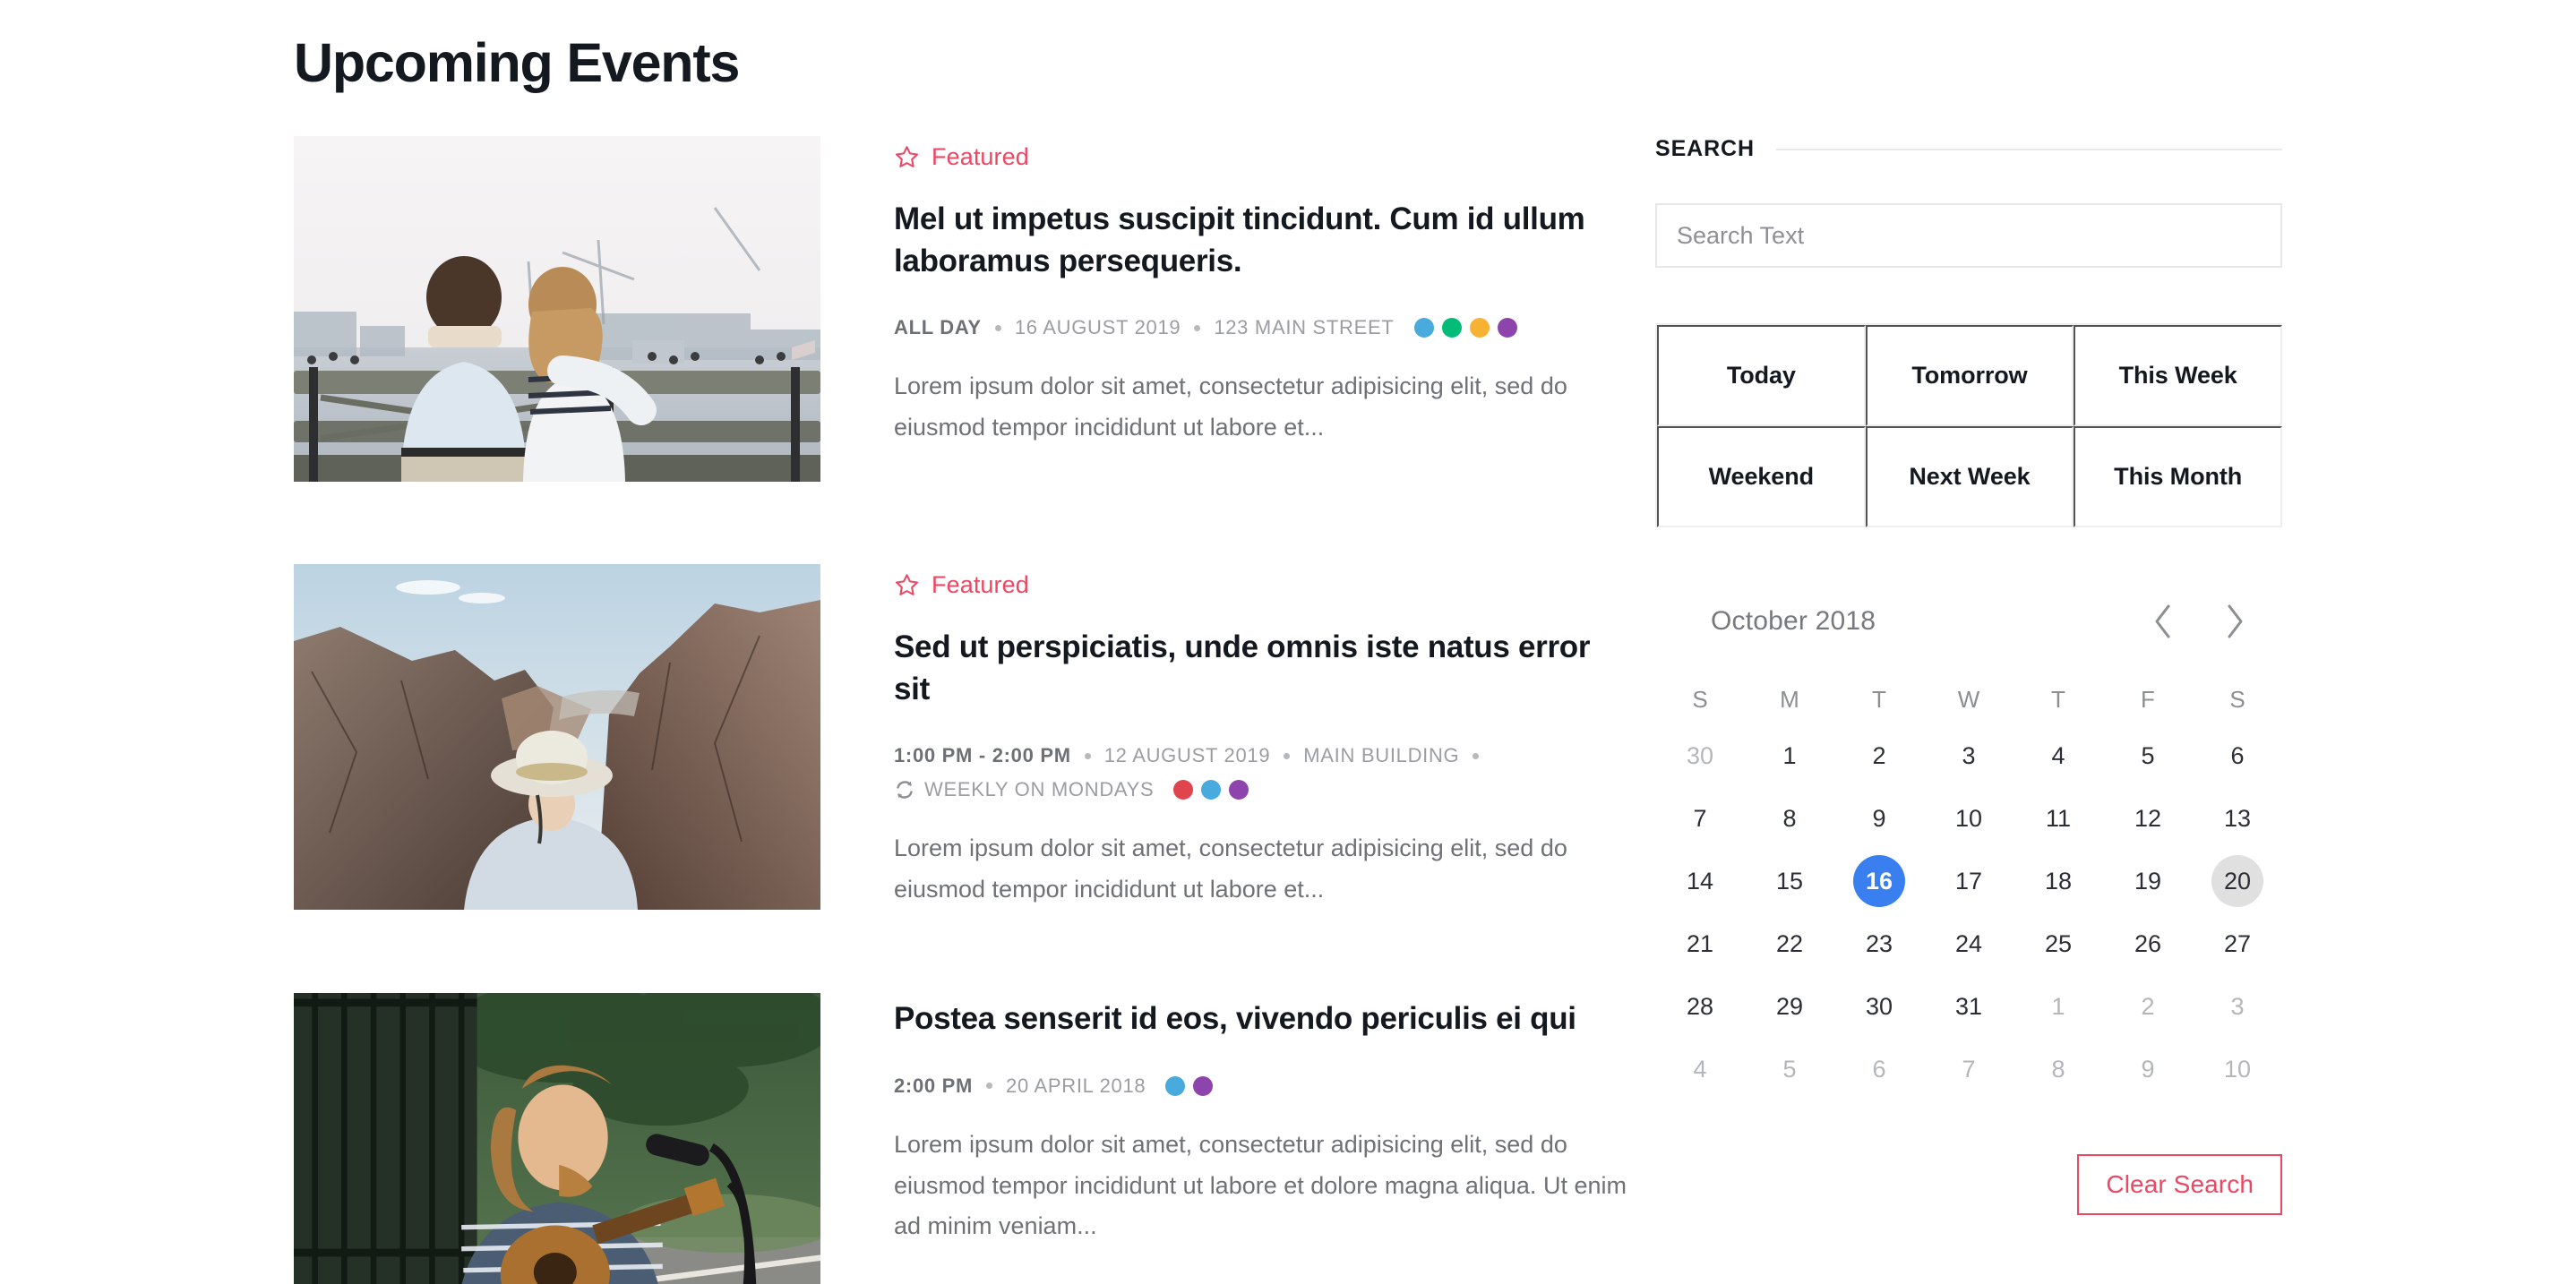 This screenshot has height=1284, width=2576. Describe the element at coordinates (1761, 477) in the screenshot. I see `quick-filter-weekend: Weekend` at that location.